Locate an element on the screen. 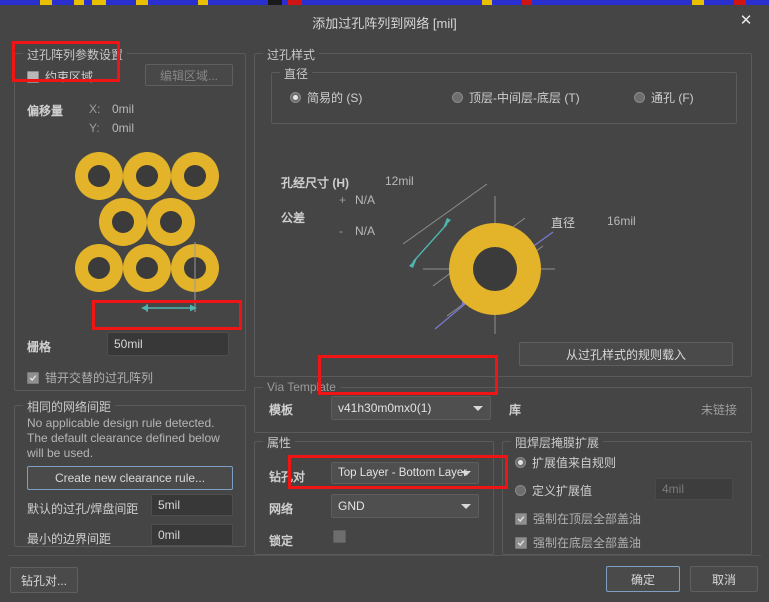  radio-through-hole-label: 通孔 (F) is located at coordinates (672, 98).